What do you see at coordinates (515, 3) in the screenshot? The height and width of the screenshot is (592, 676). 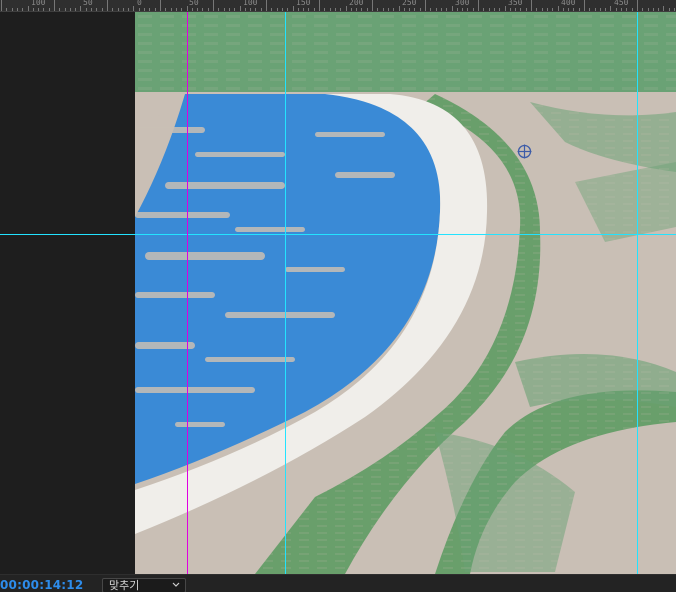 I see `ruler-label: 350` at bounding box center [515, 3].